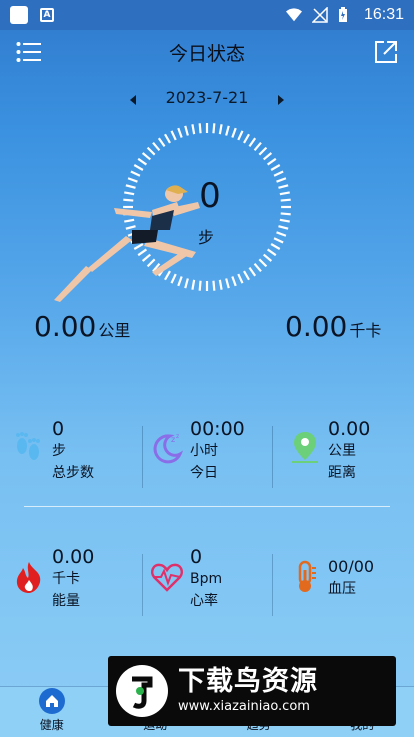  Describe the element at coordinates (305, 447) in the screenshot. I see `location-pin-icon` at that location.